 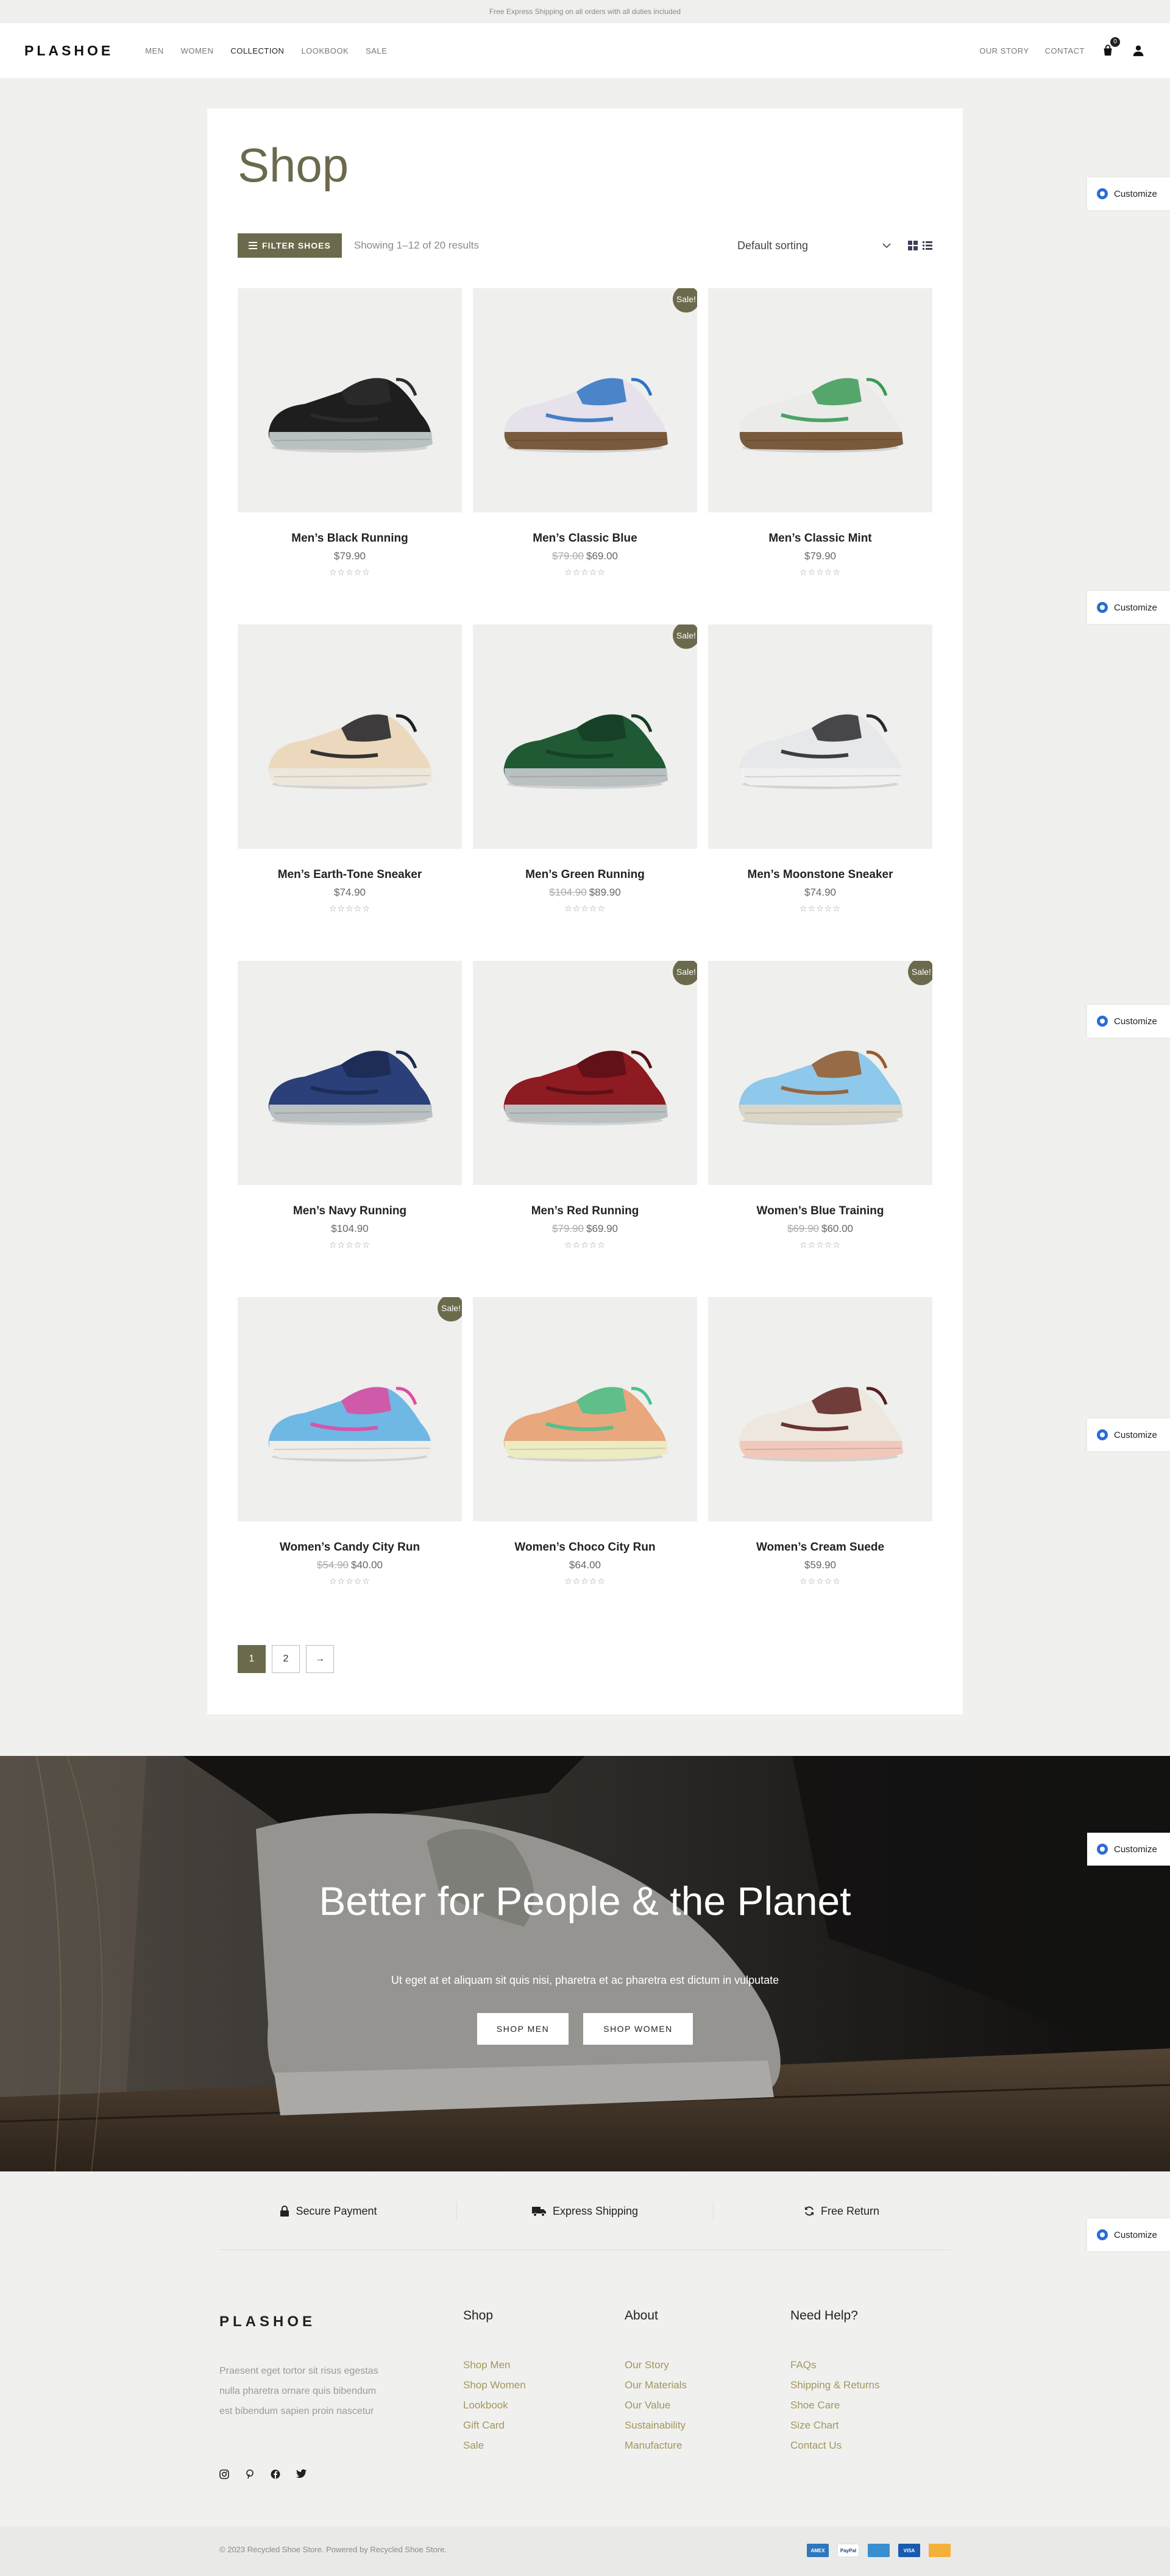 What do you see at coordinates (267, 2321) in the screenshot?
I see `footer-logo: PLASHOE` at bounding box center [267, 2321].